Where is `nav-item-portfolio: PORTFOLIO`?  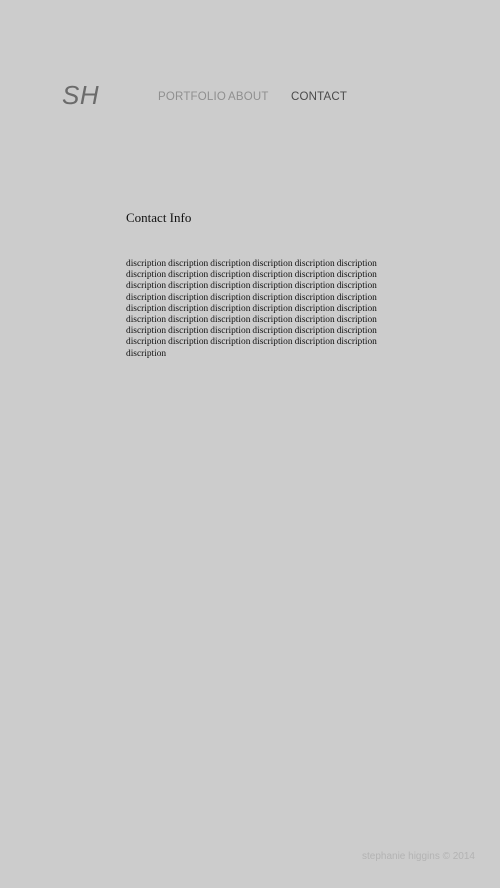 nav-item-portfolio: PORTFOLIO is located at coordinates (192, 97).